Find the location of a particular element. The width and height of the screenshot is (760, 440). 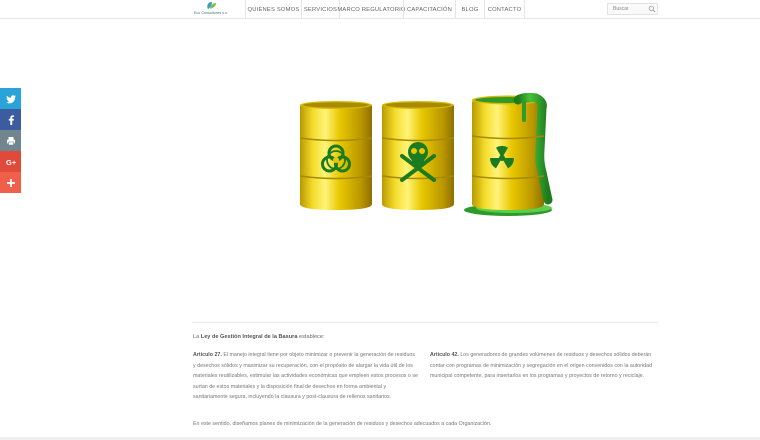

search-box is located at coordinates (632, 9).